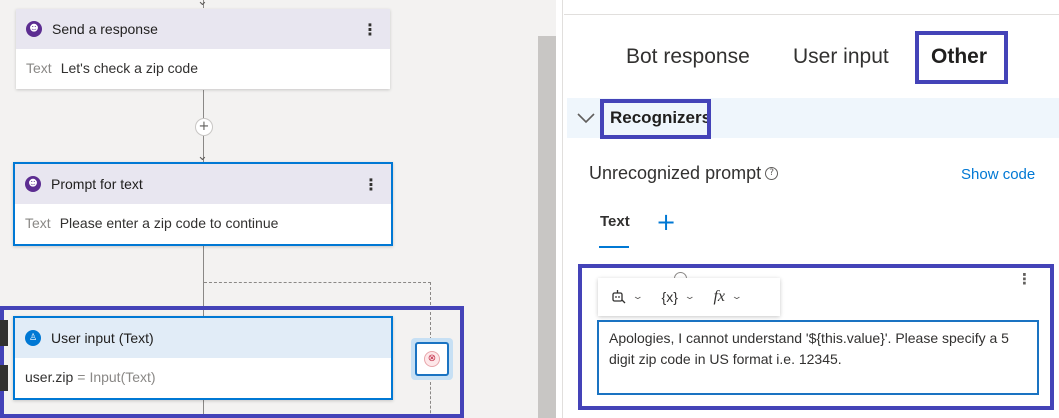 The height and width of the screenshot is (418, 1059). What do you see at coordinates (728, 297) in the screenshot?
I see `insert-function-button: fx ⌄` at bounding box center [728, 297].